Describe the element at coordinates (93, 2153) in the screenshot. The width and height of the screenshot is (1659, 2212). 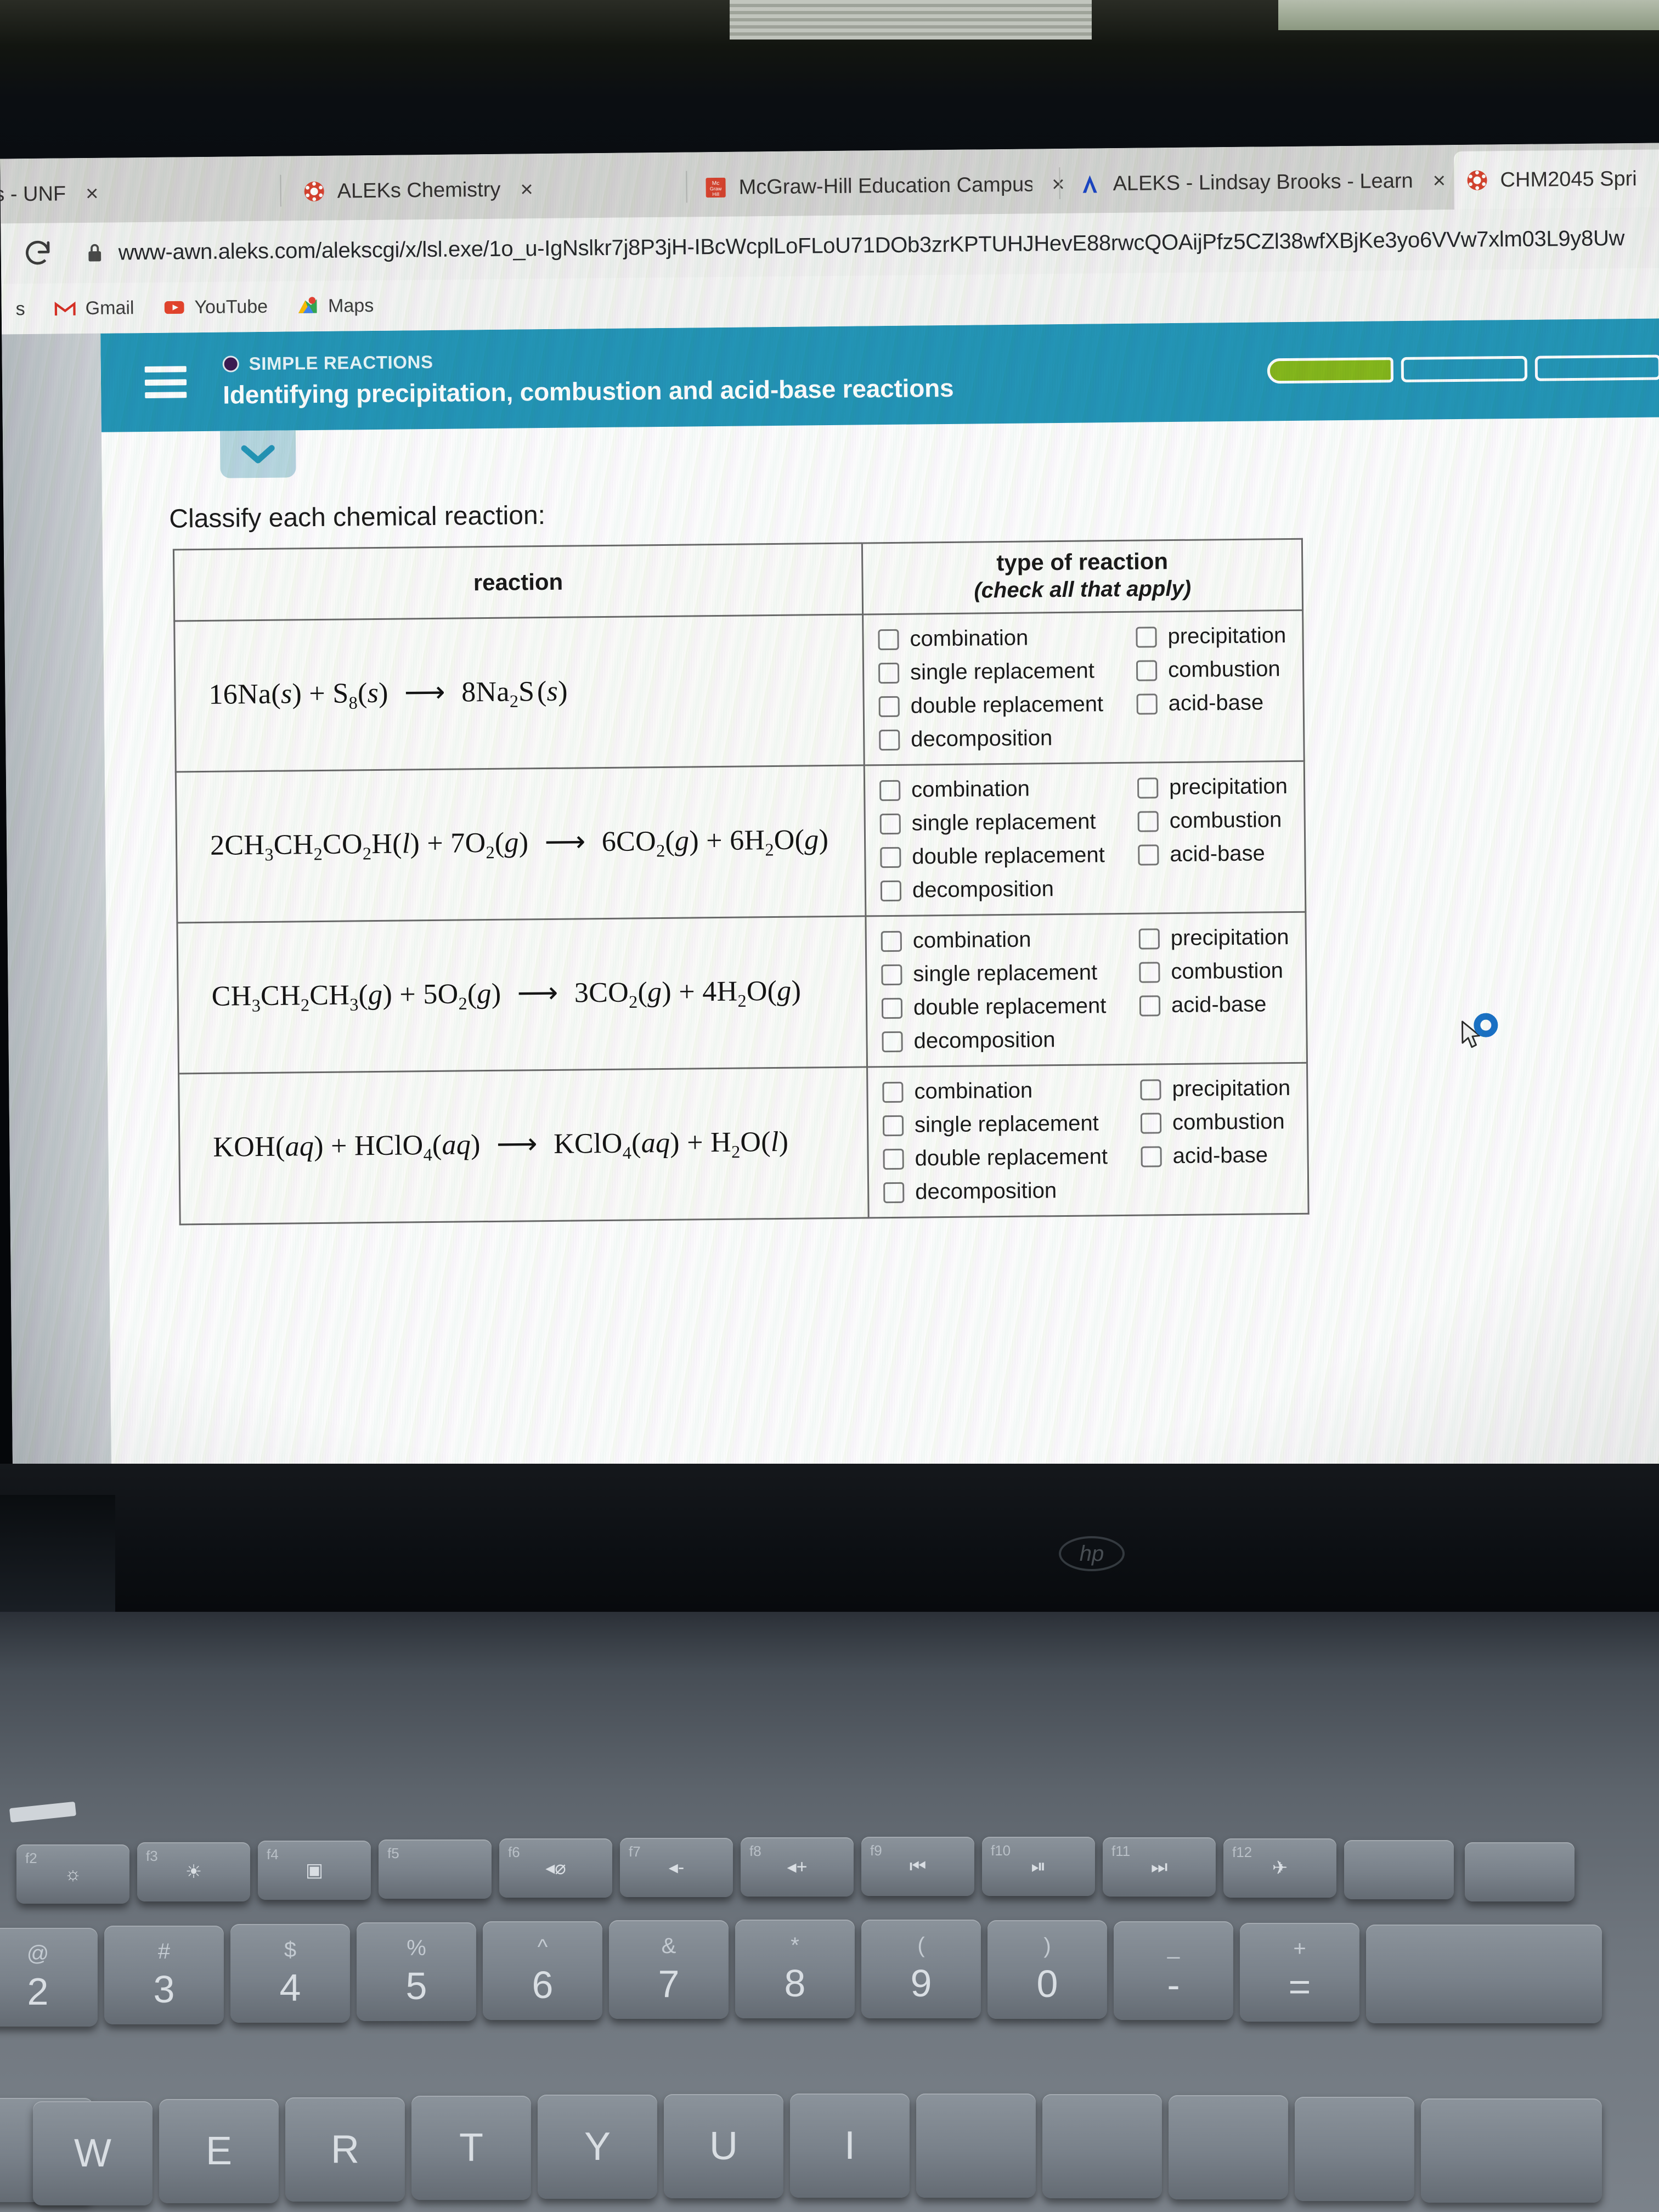
I see `key-w: W` at that location.